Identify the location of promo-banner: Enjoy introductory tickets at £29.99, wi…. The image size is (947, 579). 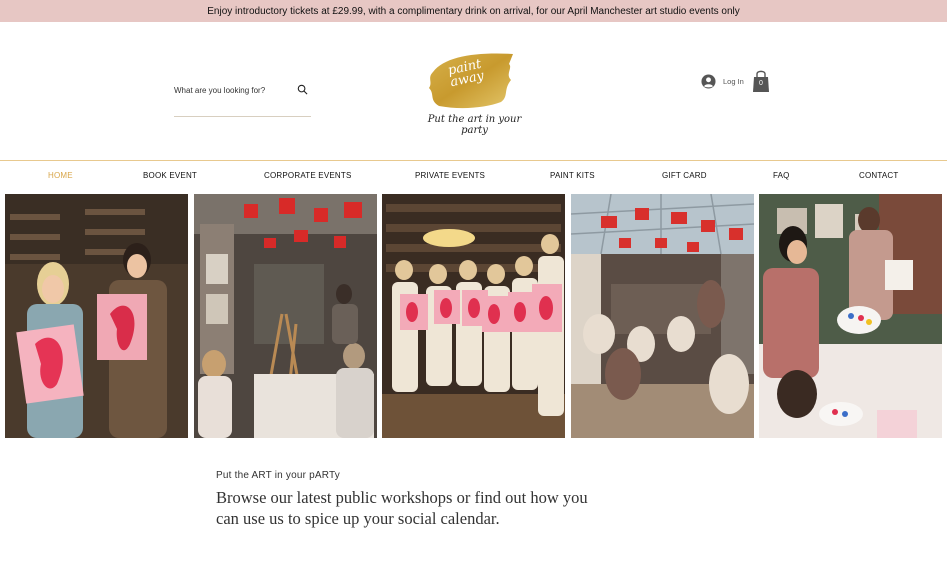
(473, 11).